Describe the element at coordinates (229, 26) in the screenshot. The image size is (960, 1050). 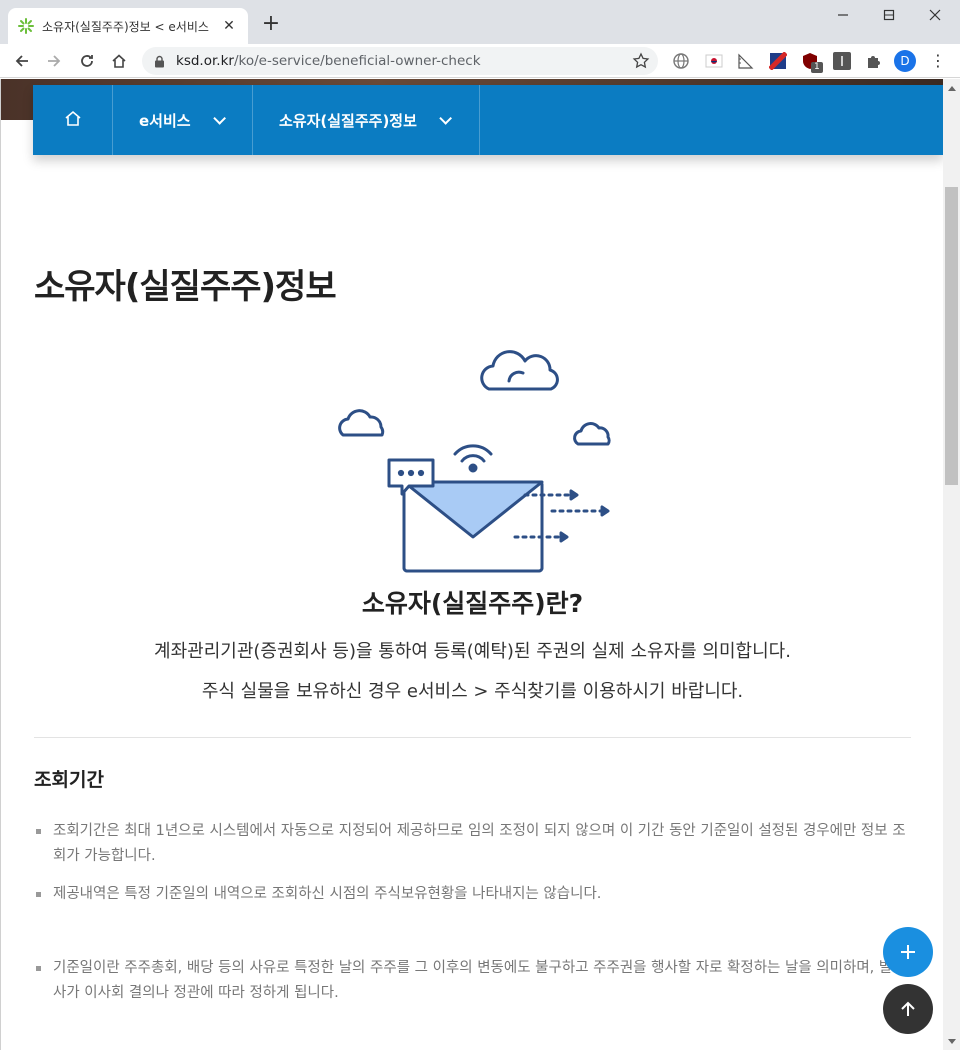
I see `tab-close-icon: ✕` at that location.